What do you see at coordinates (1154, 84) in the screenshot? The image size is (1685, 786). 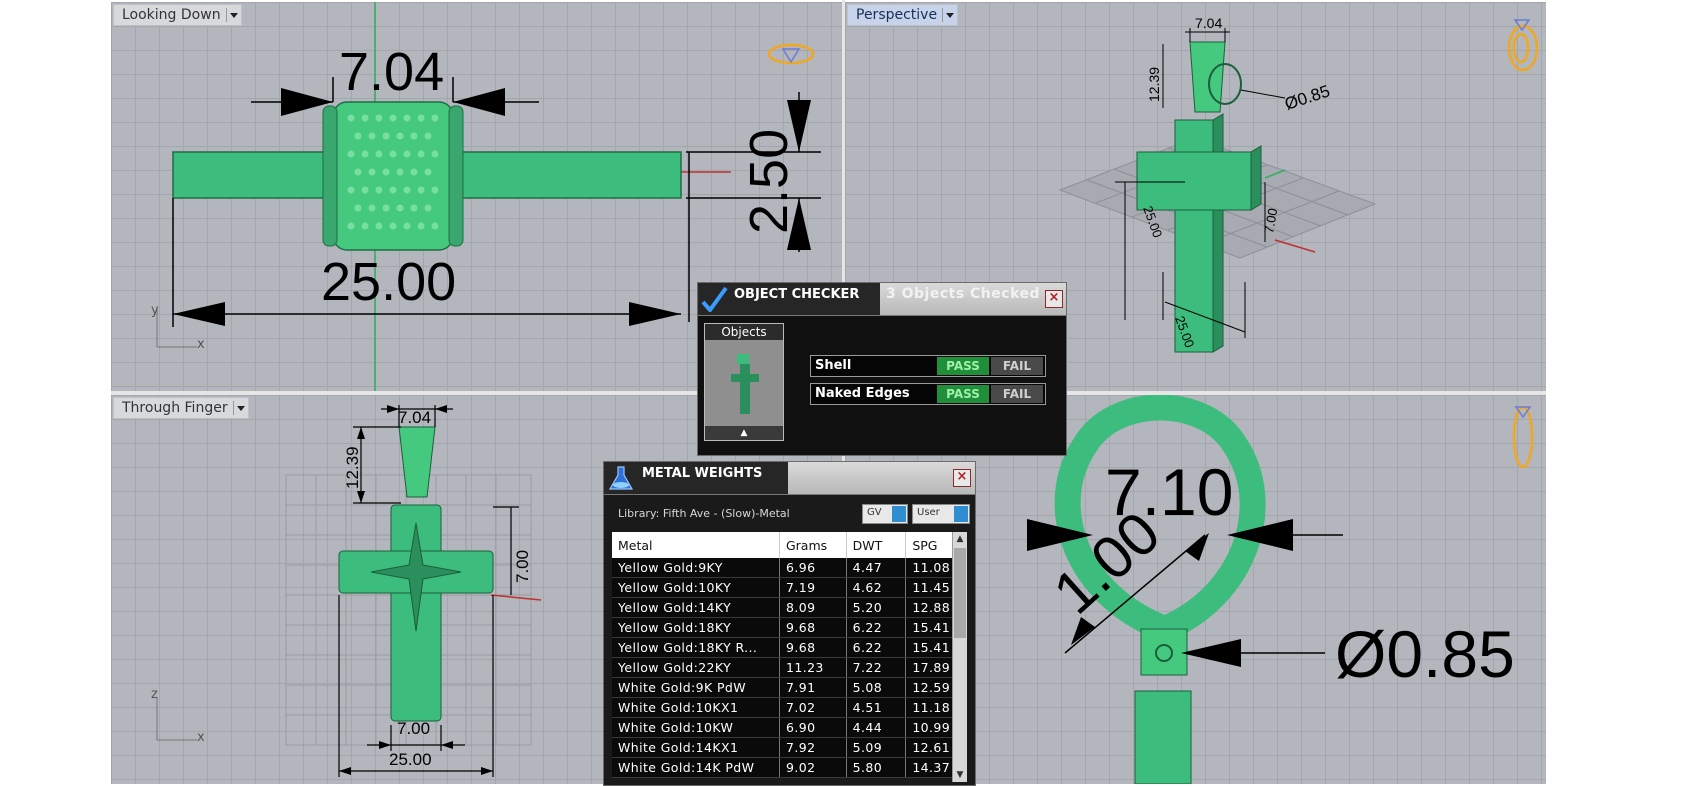 I see `persp-dim-12-39: 12.39` at bounding box center [1154, 84].